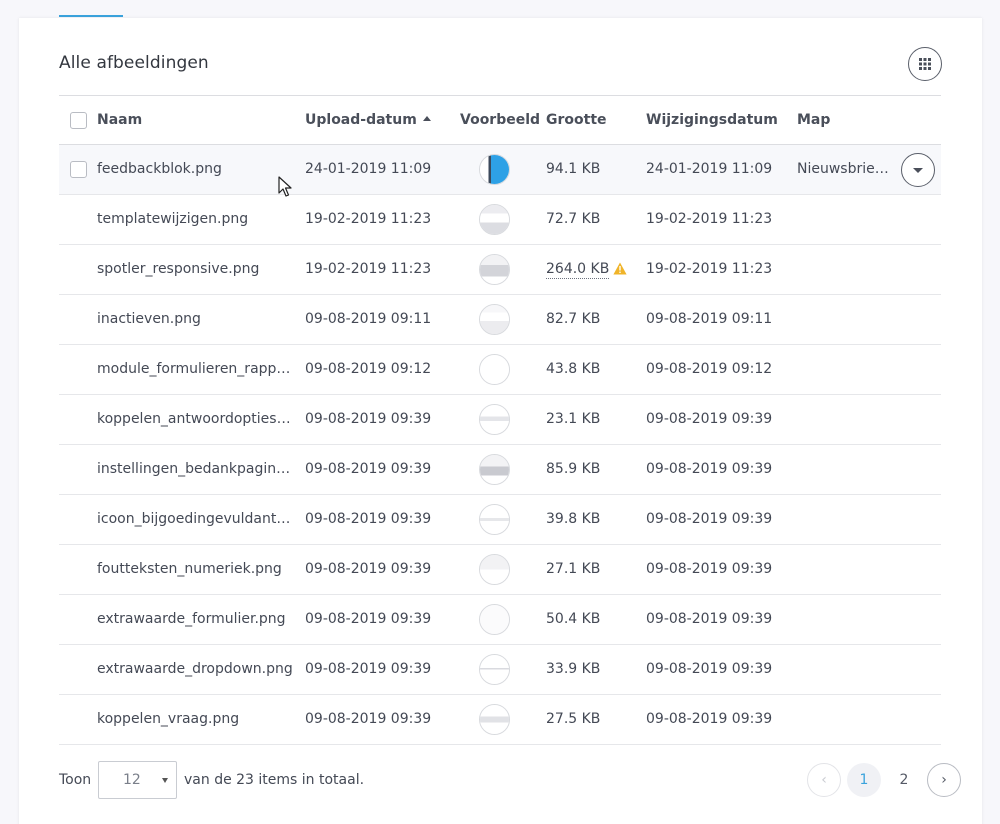  What do you see at coordinates (712, 120) in the screenshot?
I see `column-header-modified: Wijzigingsdatum` at bounding box center [712, 120].